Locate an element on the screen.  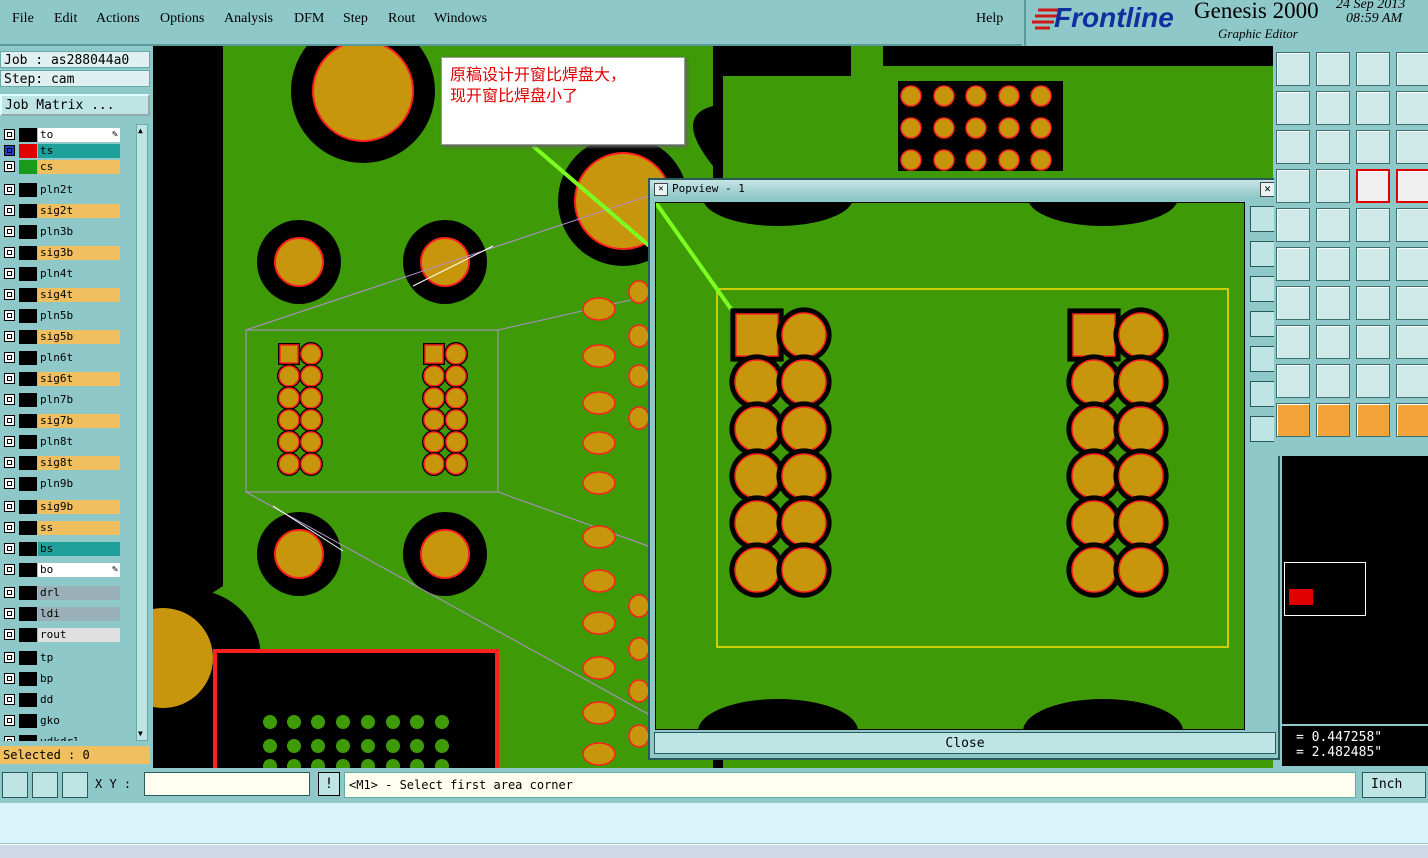
fit-icon is located at coordinates (1293, 147).